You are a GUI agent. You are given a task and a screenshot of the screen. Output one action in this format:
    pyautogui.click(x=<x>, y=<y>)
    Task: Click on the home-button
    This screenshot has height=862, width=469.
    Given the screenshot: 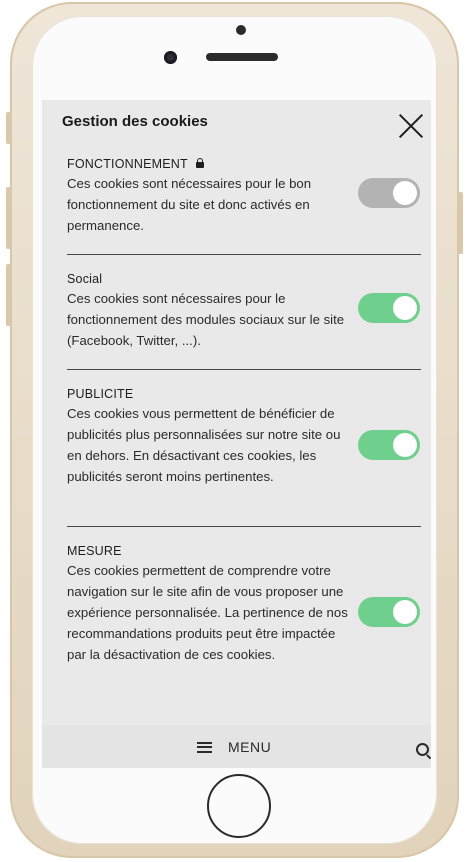 What is the action you would take?
    pyautogui.click(x=239, y=806)
    